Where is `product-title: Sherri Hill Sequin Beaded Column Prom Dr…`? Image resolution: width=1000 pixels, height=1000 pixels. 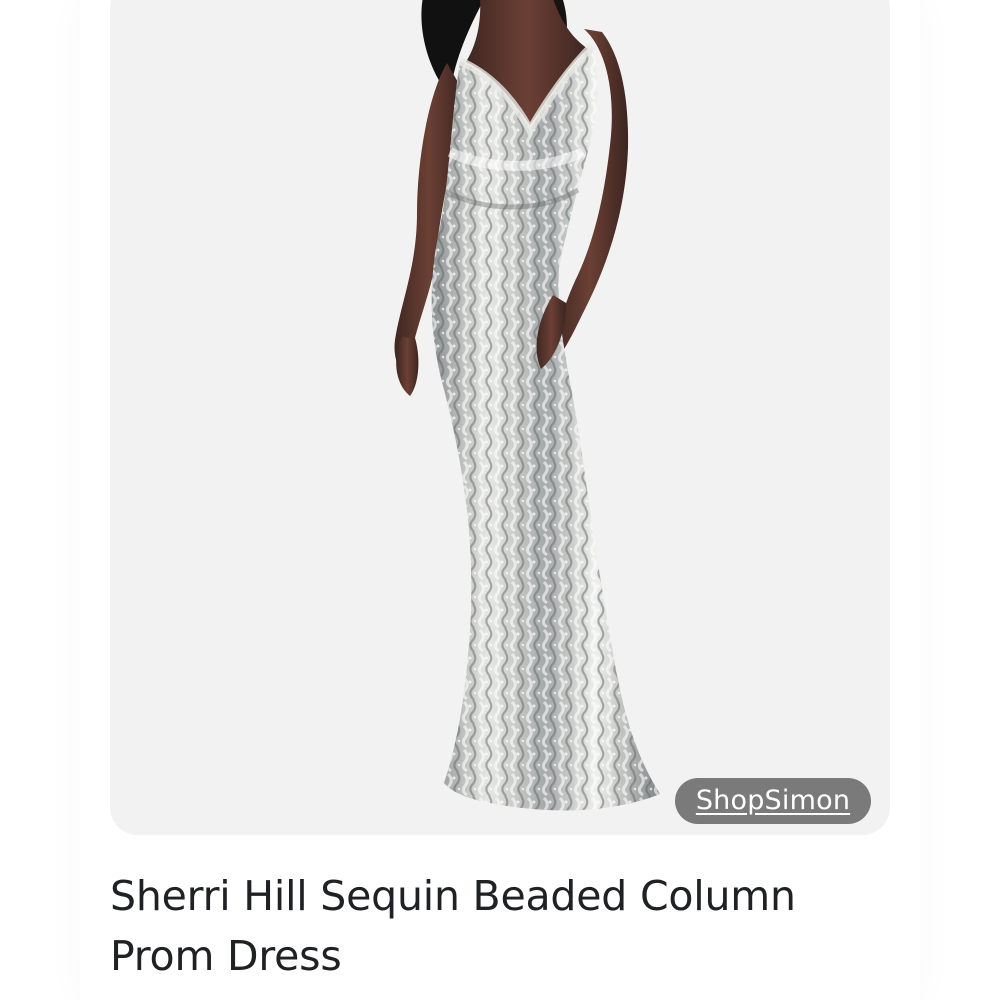 product-title: Sherri Hill Sequin Beaded Column Prom Dr… is located at coordinates (500, 926).